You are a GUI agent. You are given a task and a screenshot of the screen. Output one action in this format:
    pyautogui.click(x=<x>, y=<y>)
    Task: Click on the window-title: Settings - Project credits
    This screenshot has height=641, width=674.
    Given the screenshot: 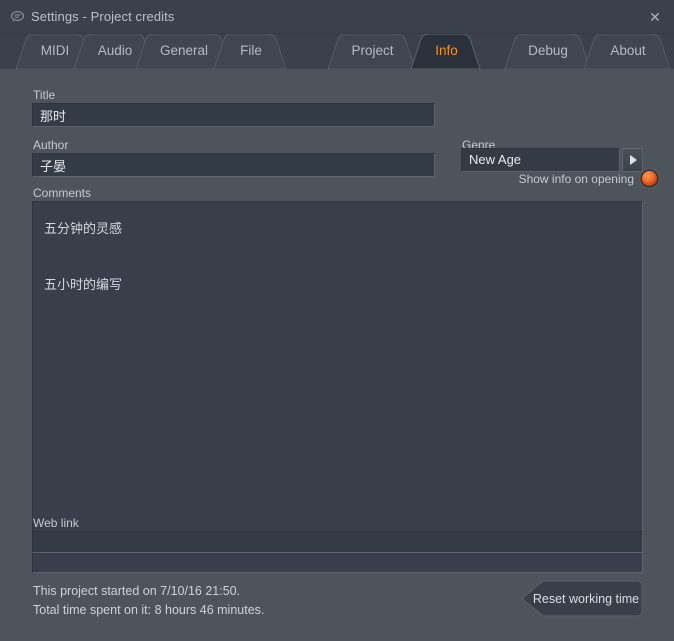 What is the action you would take?
    pyautogui.click(x=103, y=16)
    